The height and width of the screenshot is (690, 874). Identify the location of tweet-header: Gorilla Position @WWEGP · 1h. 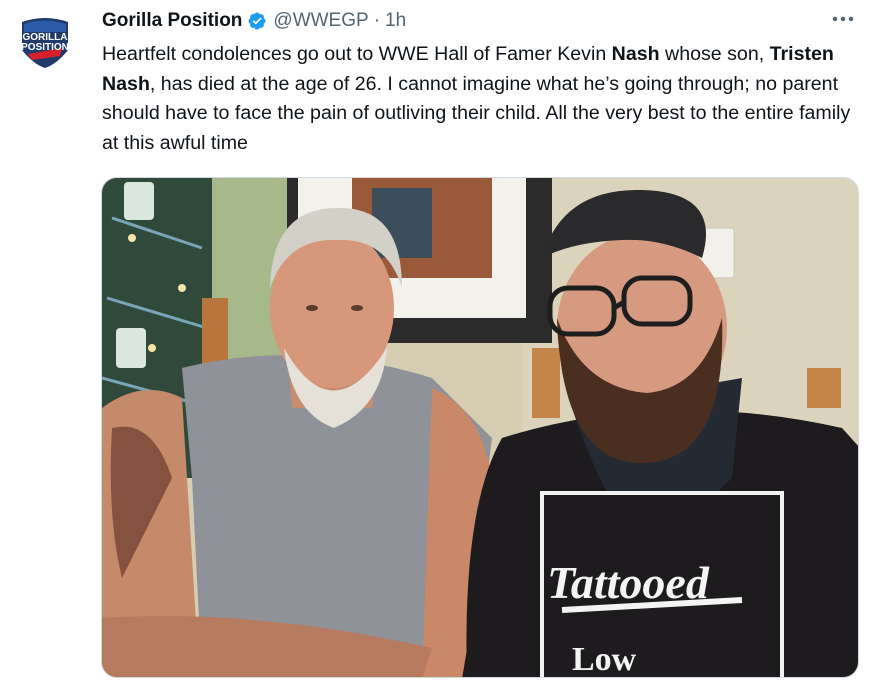
(254, 21).